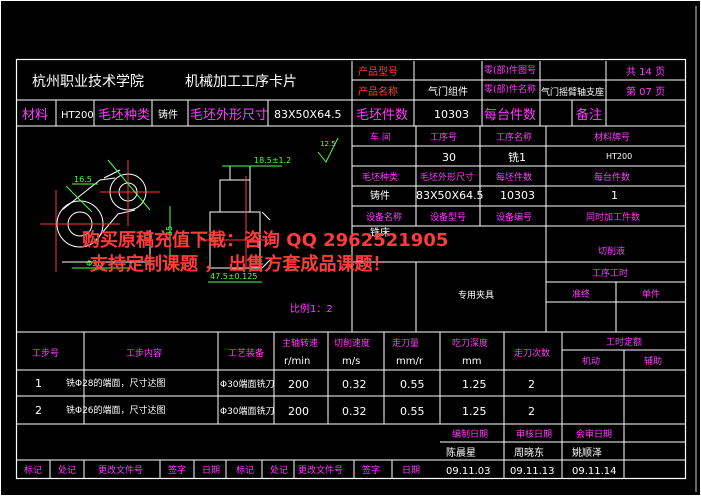  What do you see at coordinates (510, 115) in the screenshot?
I see `per-unit-label: 每台件数` at bounding box center [510, 115].